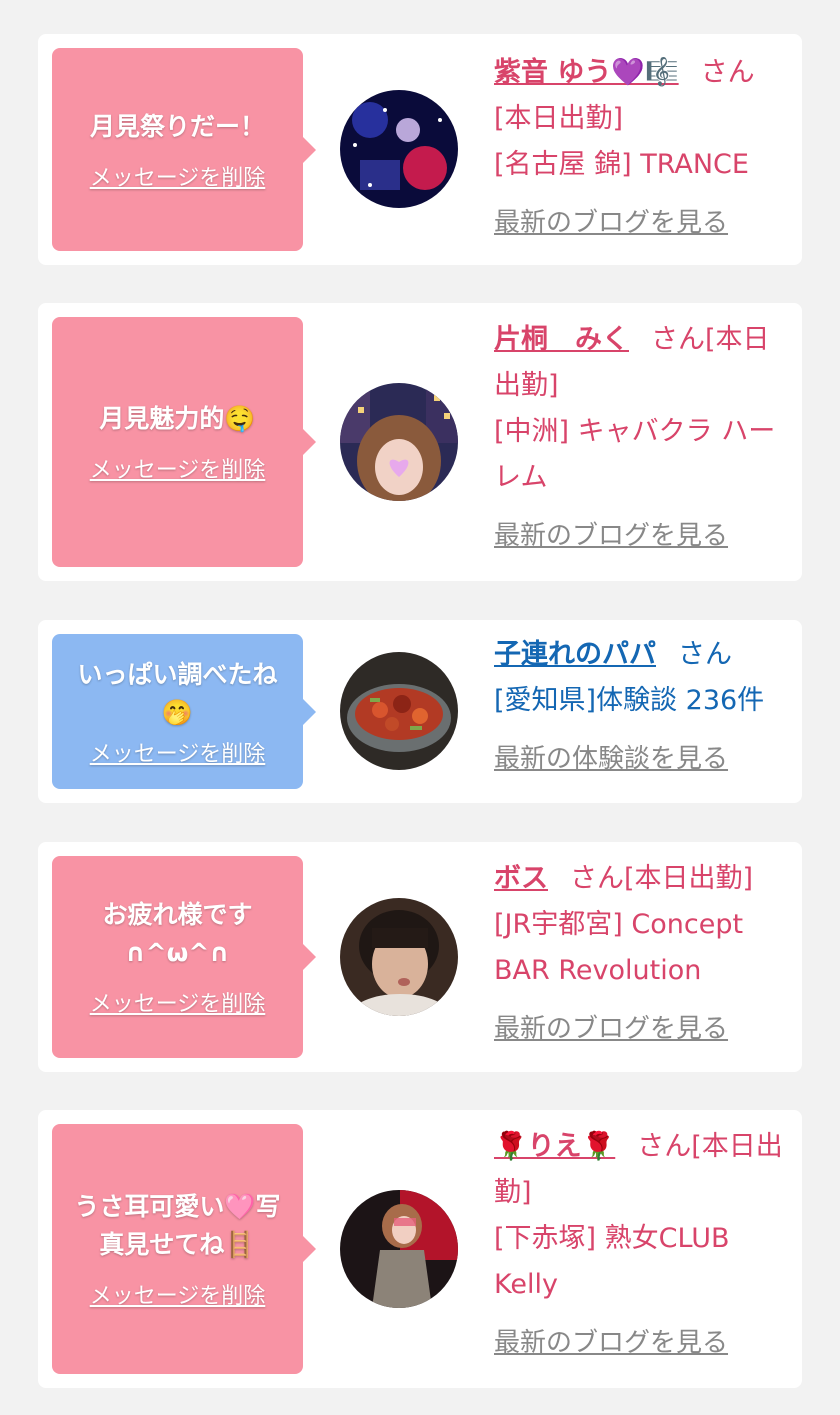  What do you see at coordinates (575, 654) in the screenshot?
I see `user-name-link: 子連れのパパ` at bounding box center [575, 654].